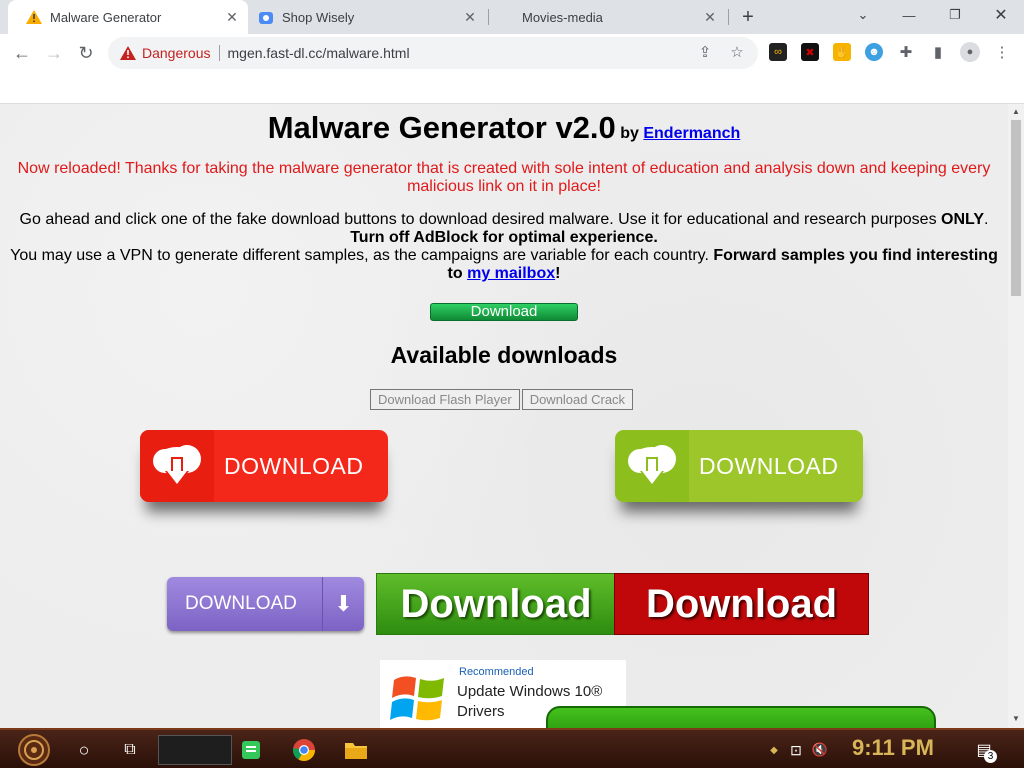  I want to click on byline: by Endermanch, so click(680, 133).